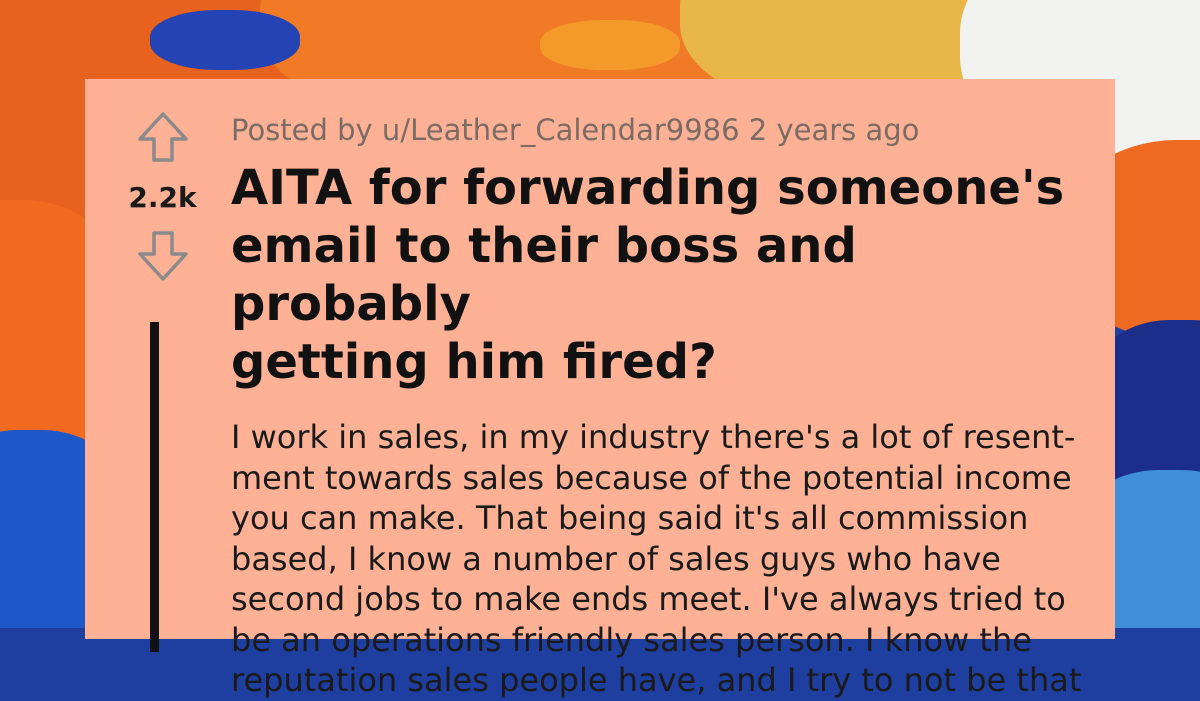 The height and width of the screenshot is (701, 1200). Describe the element at coordinates (163, 256) in the screenshot. I see `downvote-arrow-icon` at that location.